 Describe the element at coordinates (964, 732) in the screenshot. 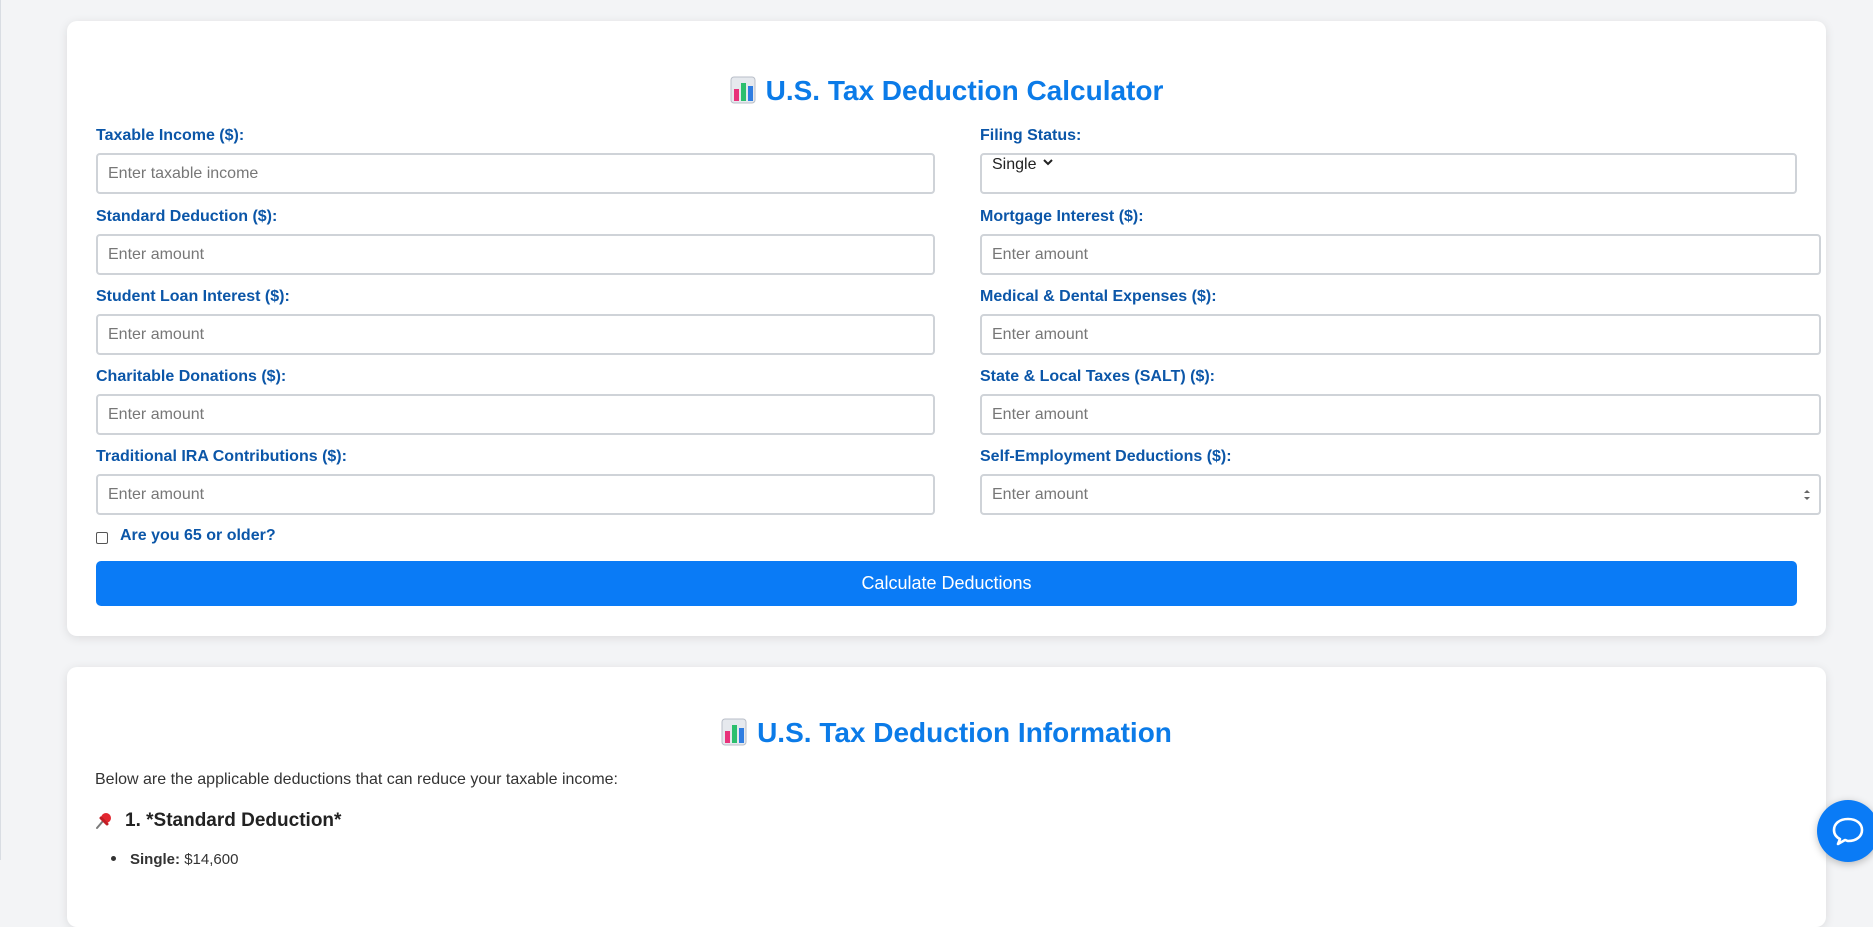

I see `info-title-text: U.S. Tax Deduction Information` at that location.